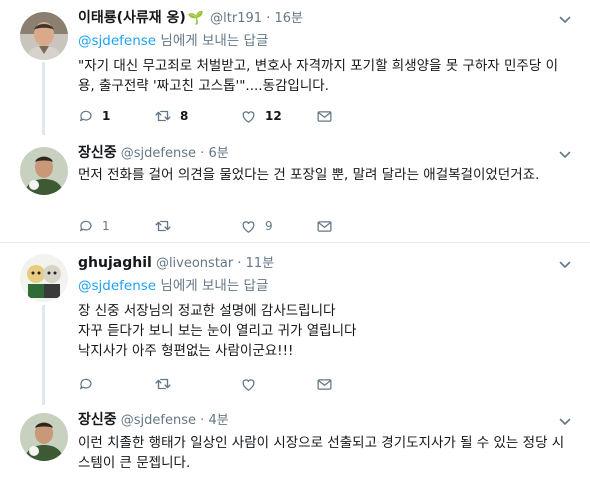 The width and height of the screenshot is (590, 479). What do you see at coordinates (273, 116) in the screenshot?
I see `like-count: 12` at bounding box center [273, 116].